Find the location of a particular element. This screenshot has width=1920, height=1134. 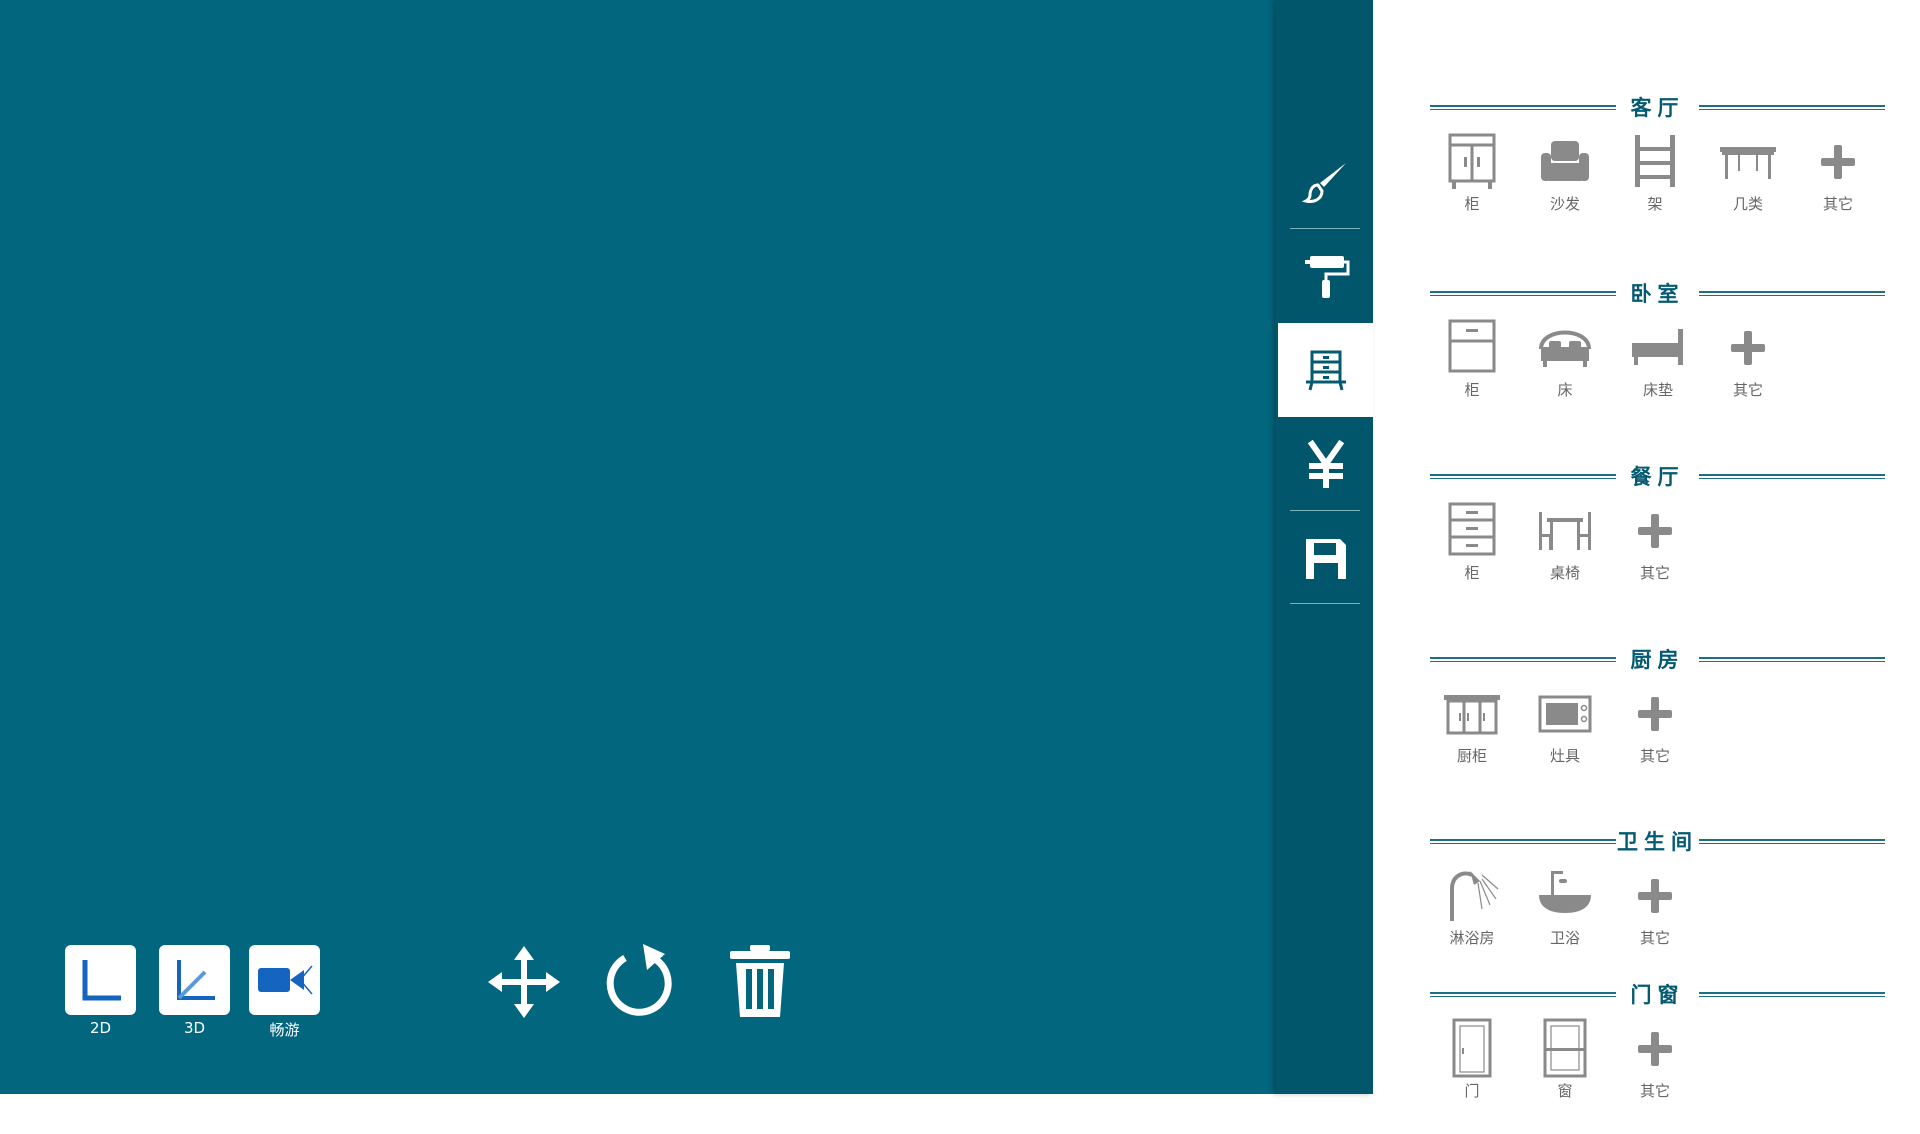

basin-icon is located at coordinates (1565, 892).